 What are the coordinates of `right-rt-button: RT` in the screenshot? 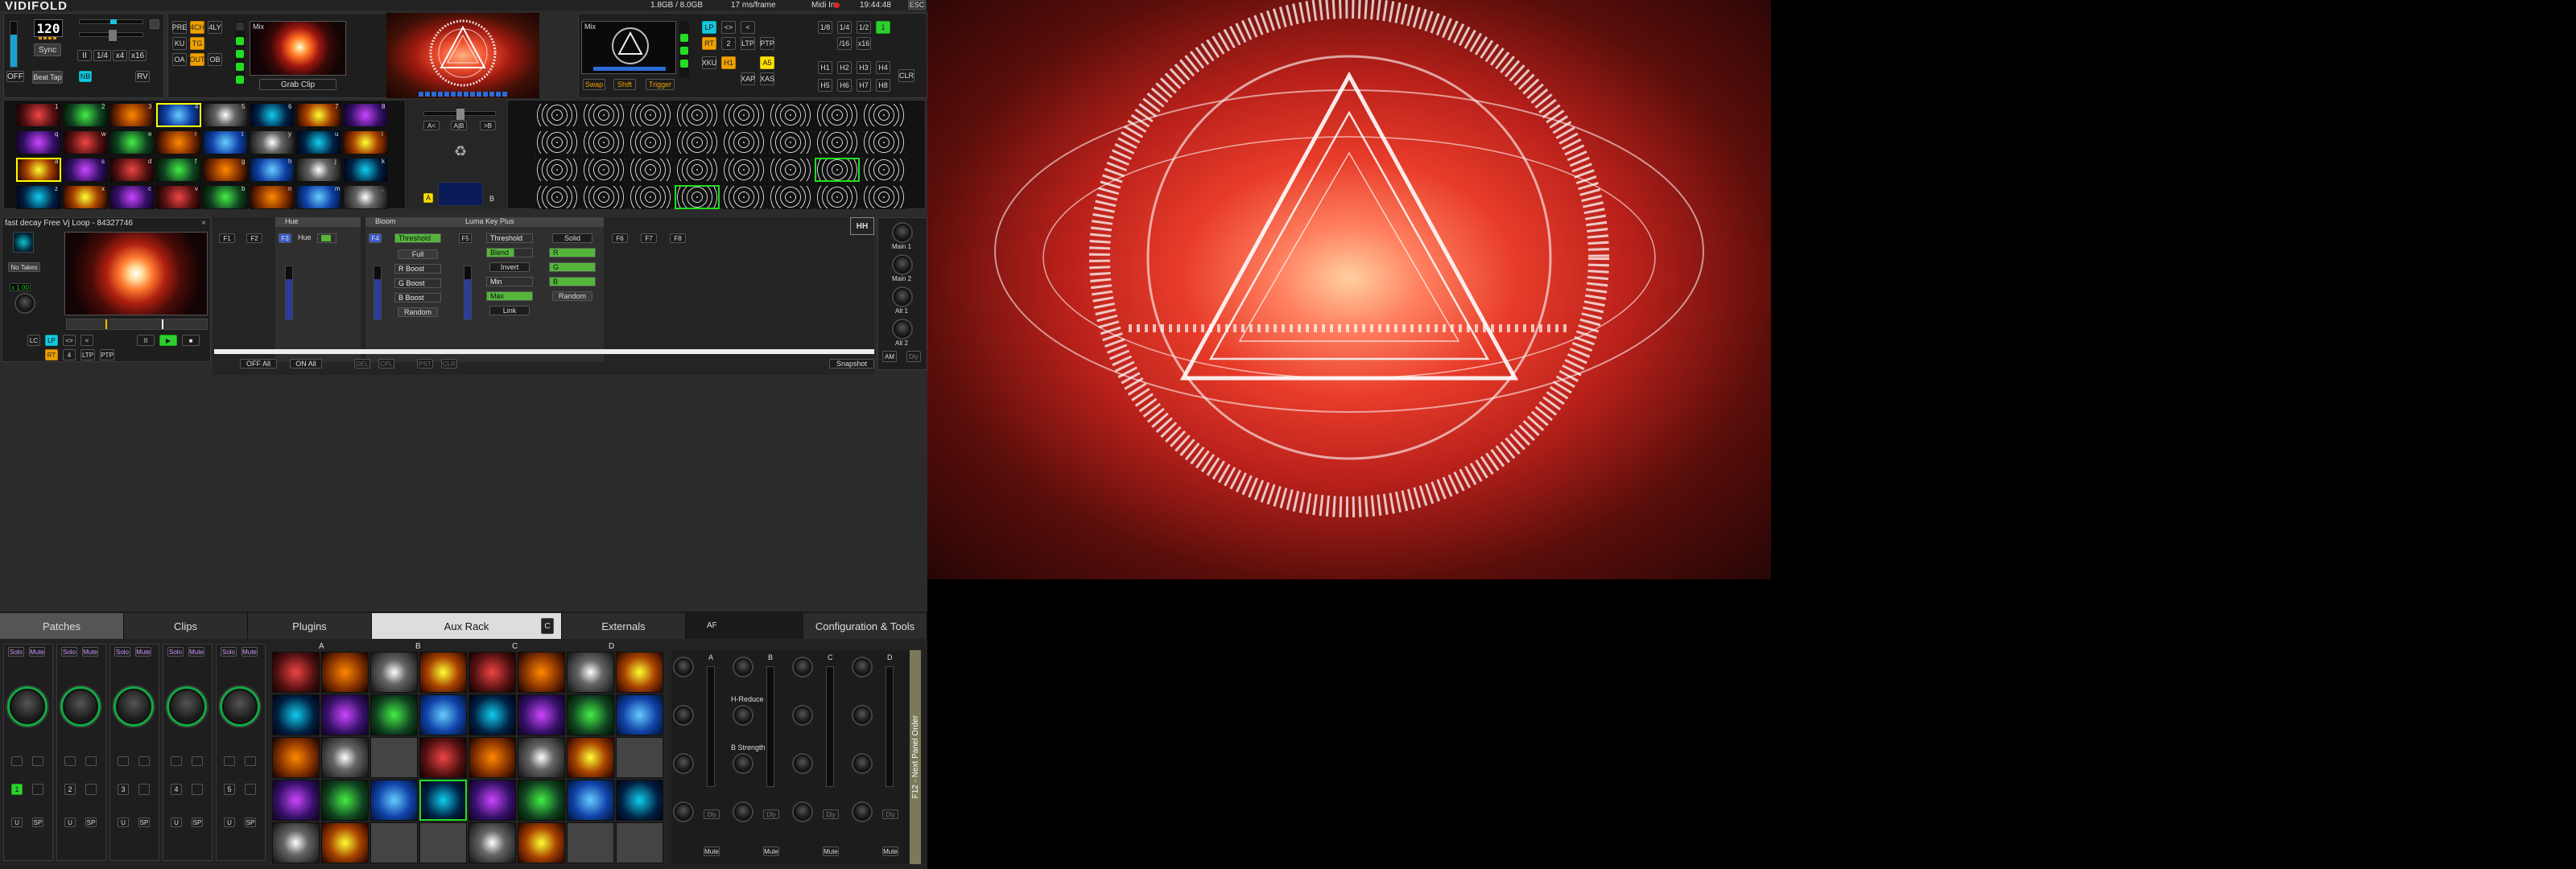 It's located at (709, 43).